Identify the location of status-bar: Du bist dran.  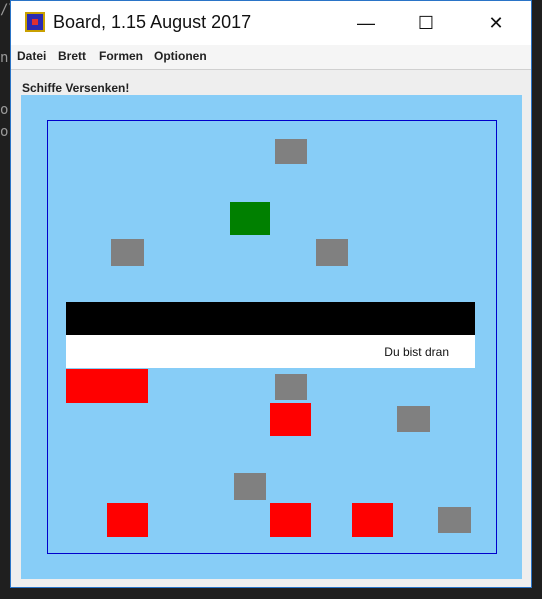
(270, 351).